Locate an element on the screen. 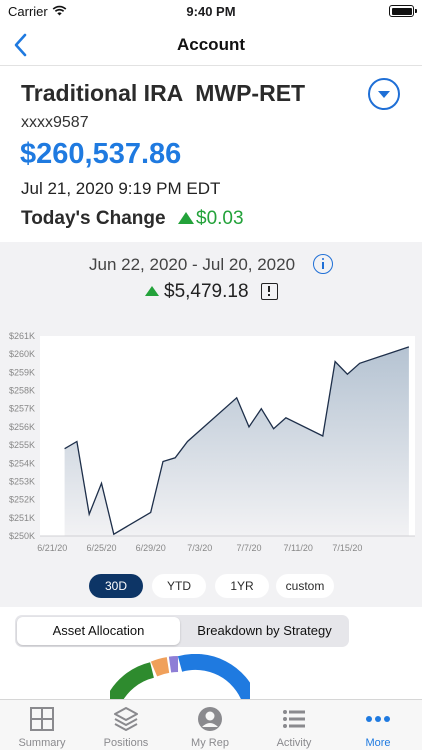  tab-bar: Summary Positions My Rep Activity More is located at coordinates (211, 724).